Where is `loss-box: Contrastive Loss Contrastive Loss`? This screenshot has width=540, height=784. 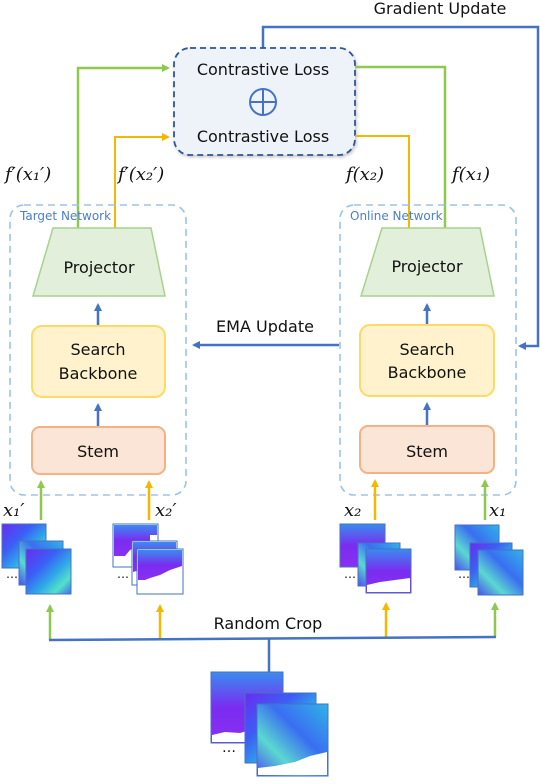 loss-box: Contrastive Loss Contrastive Loss is located at coordinates (264, 101).